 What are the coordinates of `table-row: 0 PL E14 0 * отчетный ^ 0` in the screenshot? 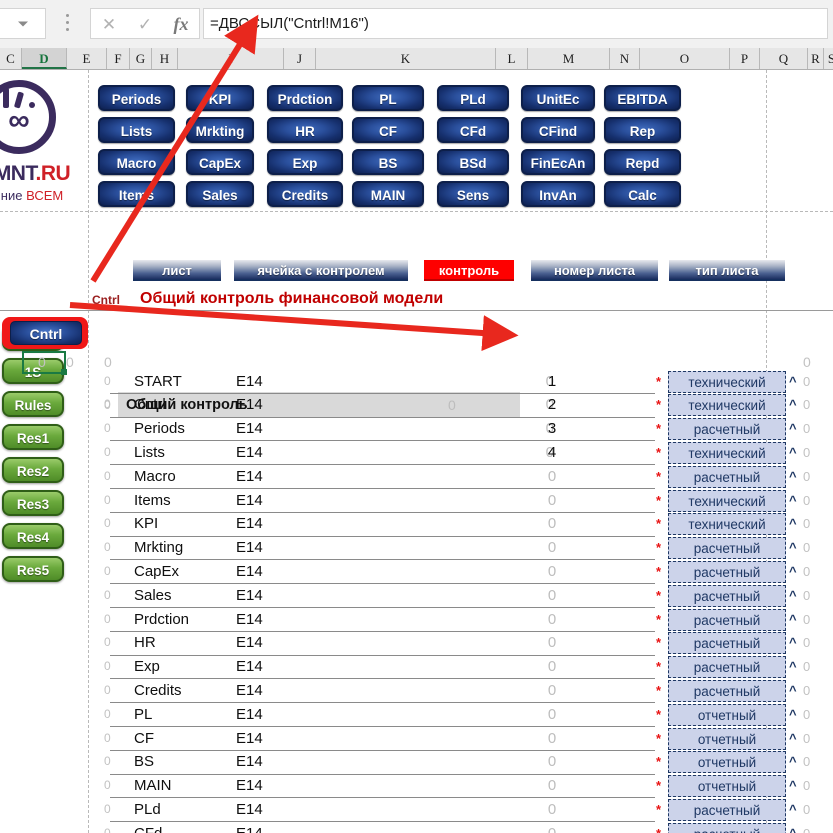 It's located at (416, 715).